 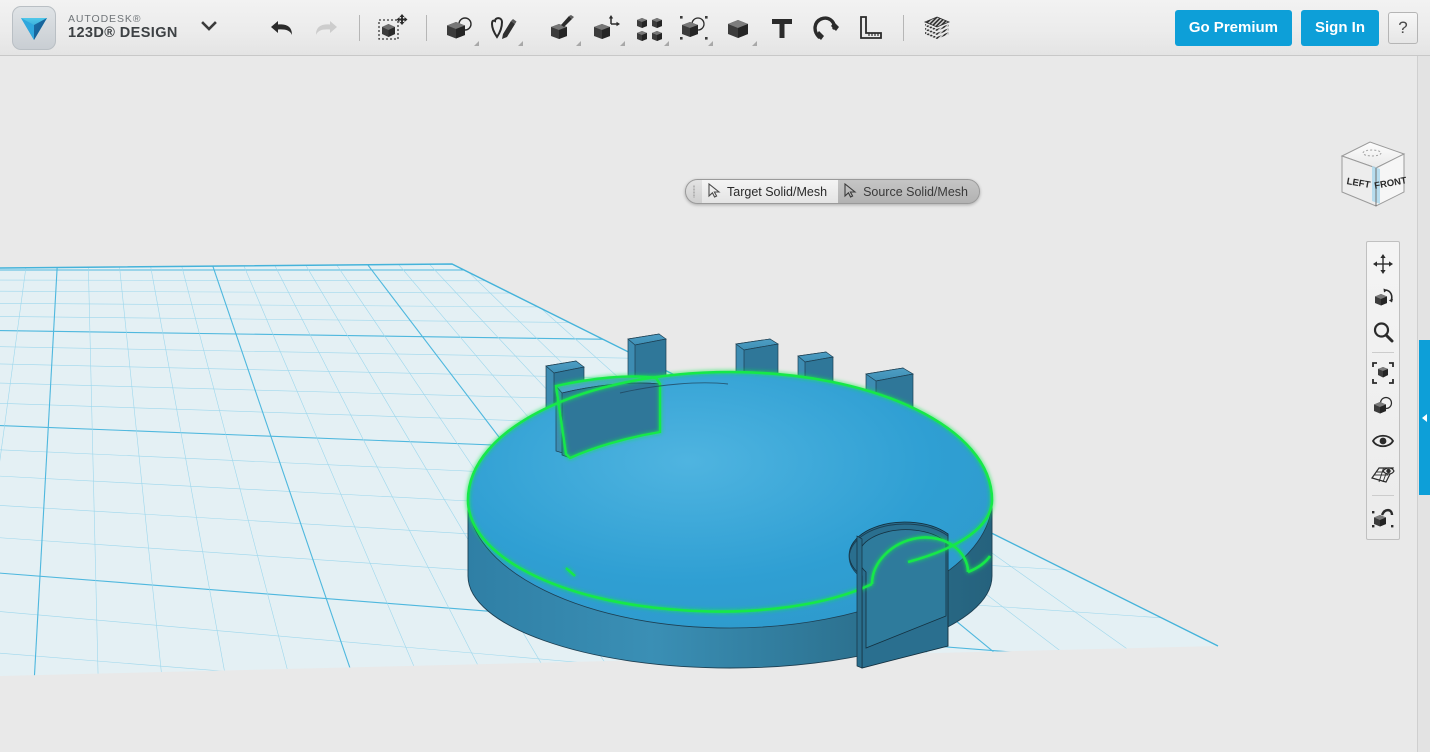 What do you see at coordinates (1233, 27) in the screenshot?
I see `go-premium-button: Go Premium` at bounding box center [1233, 27].